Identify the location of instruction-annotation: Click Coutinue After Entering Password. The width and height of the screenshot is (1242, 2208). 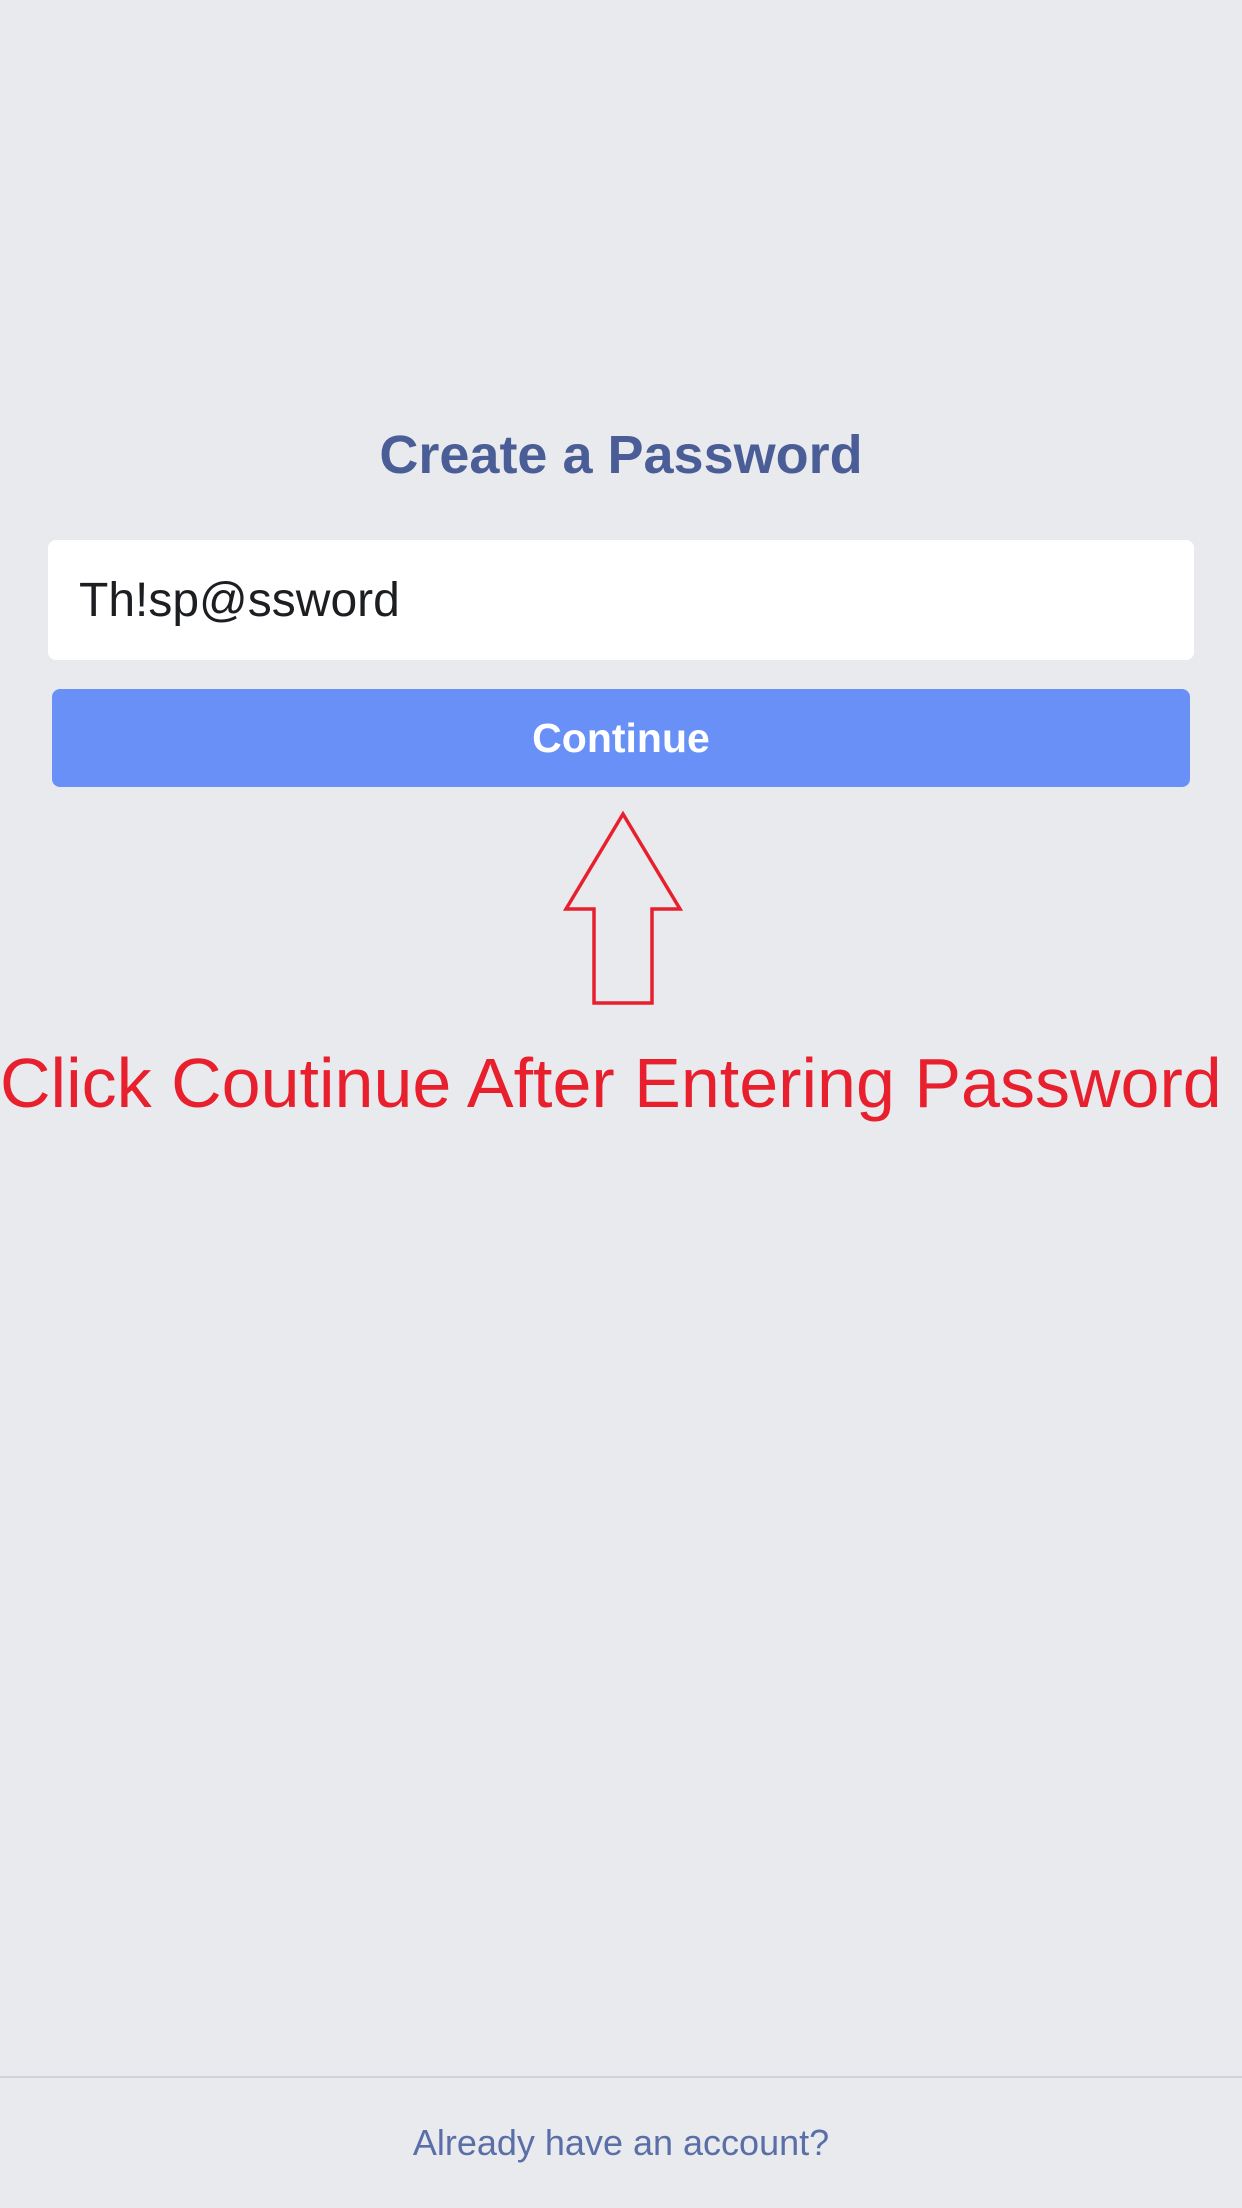
(611, 1083).